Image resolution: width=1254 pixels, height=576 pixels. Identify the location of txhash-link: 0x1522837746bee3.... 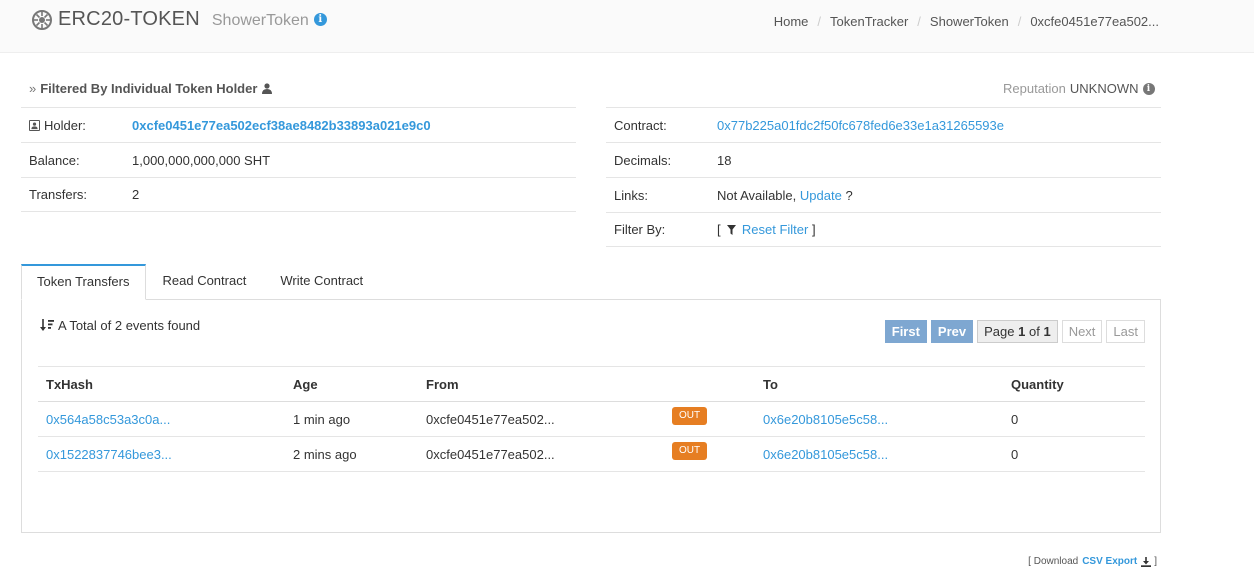
(109, 454).